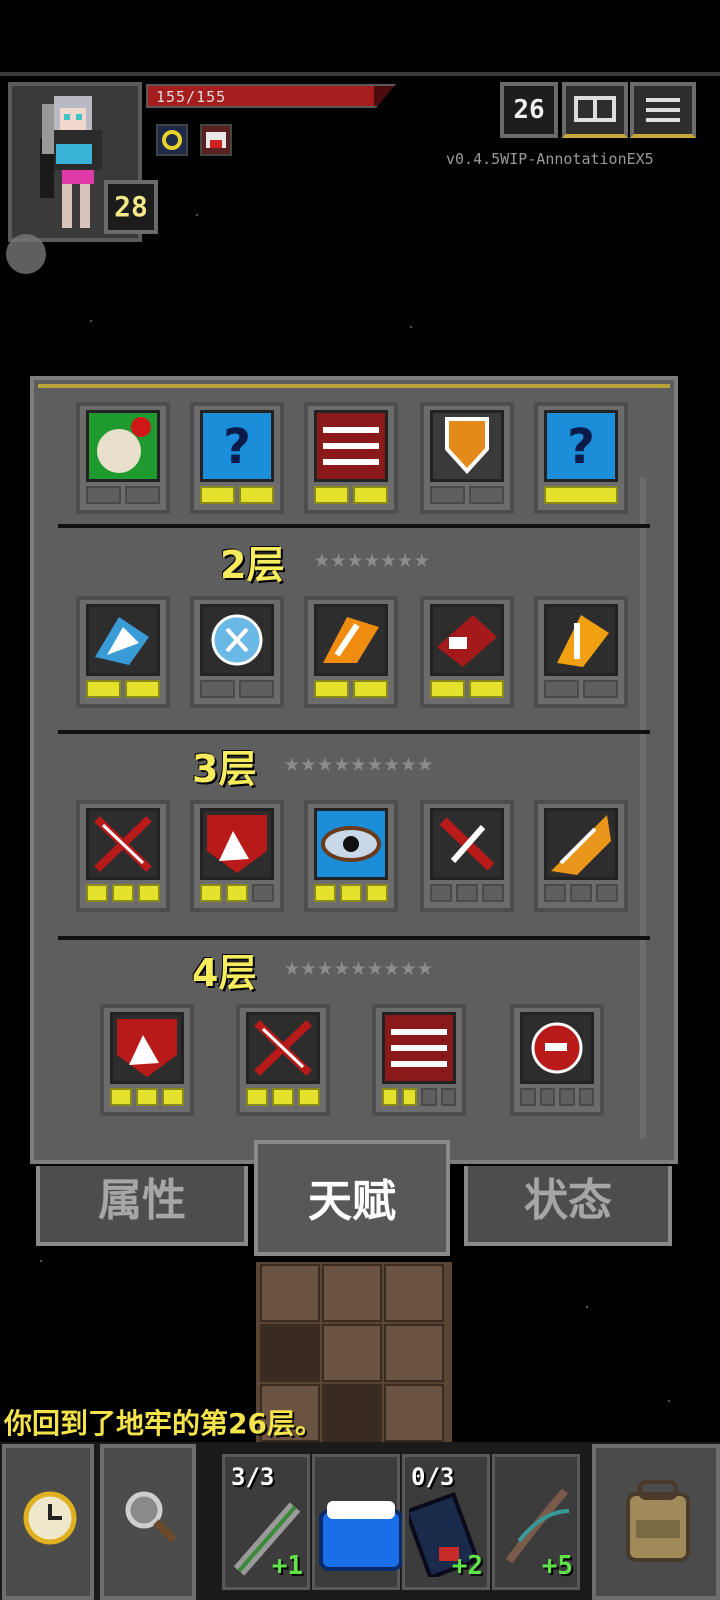 The width and height of the screenshot is (720, 1600). What do you see at coordinates (271, 96) in the screenshot?
I see `hp-bar: 155/155` at bounding box center [271, 96].